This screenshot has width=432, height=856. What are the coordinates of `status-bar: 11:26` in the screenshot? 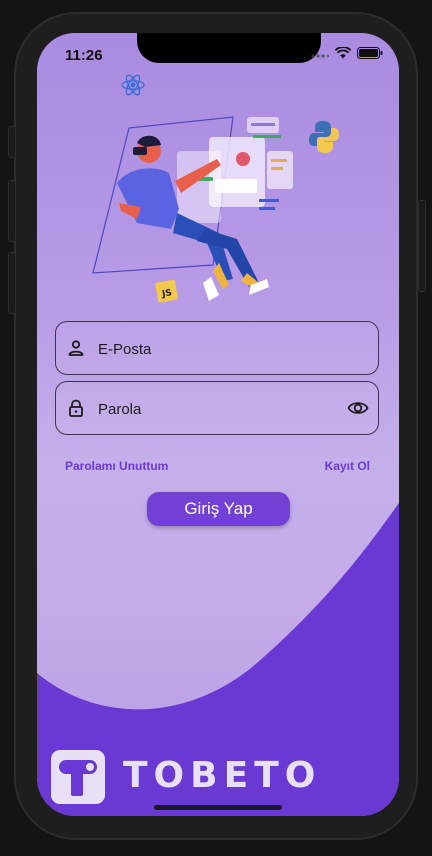 It's located at (218, 55).